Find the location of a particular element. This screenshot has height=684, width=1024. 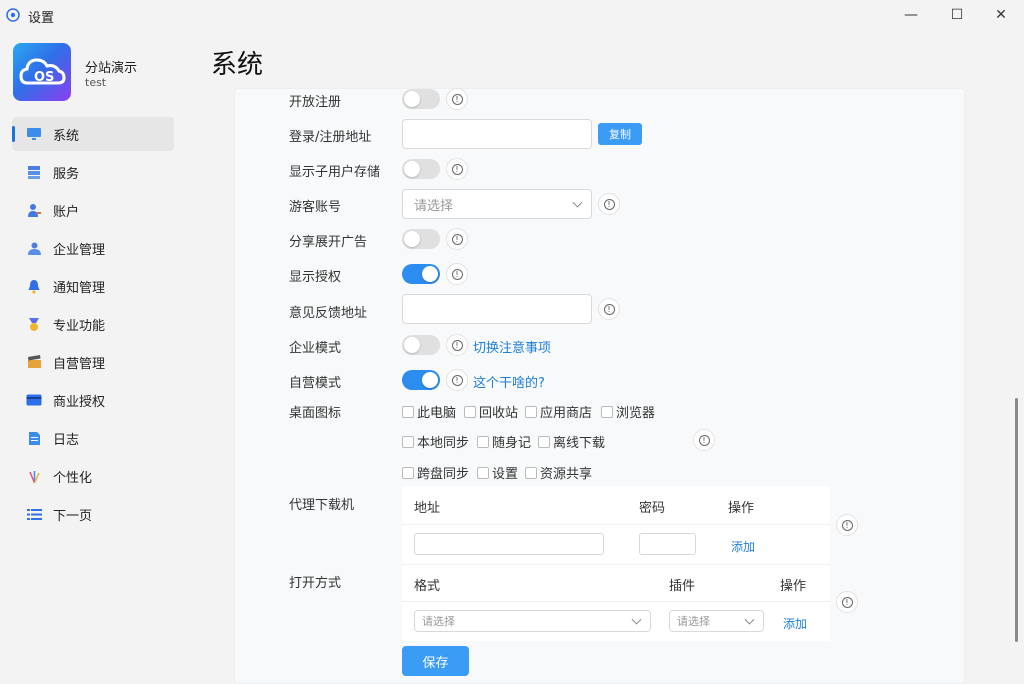

login-url-input is located at coordinates (497, 134).